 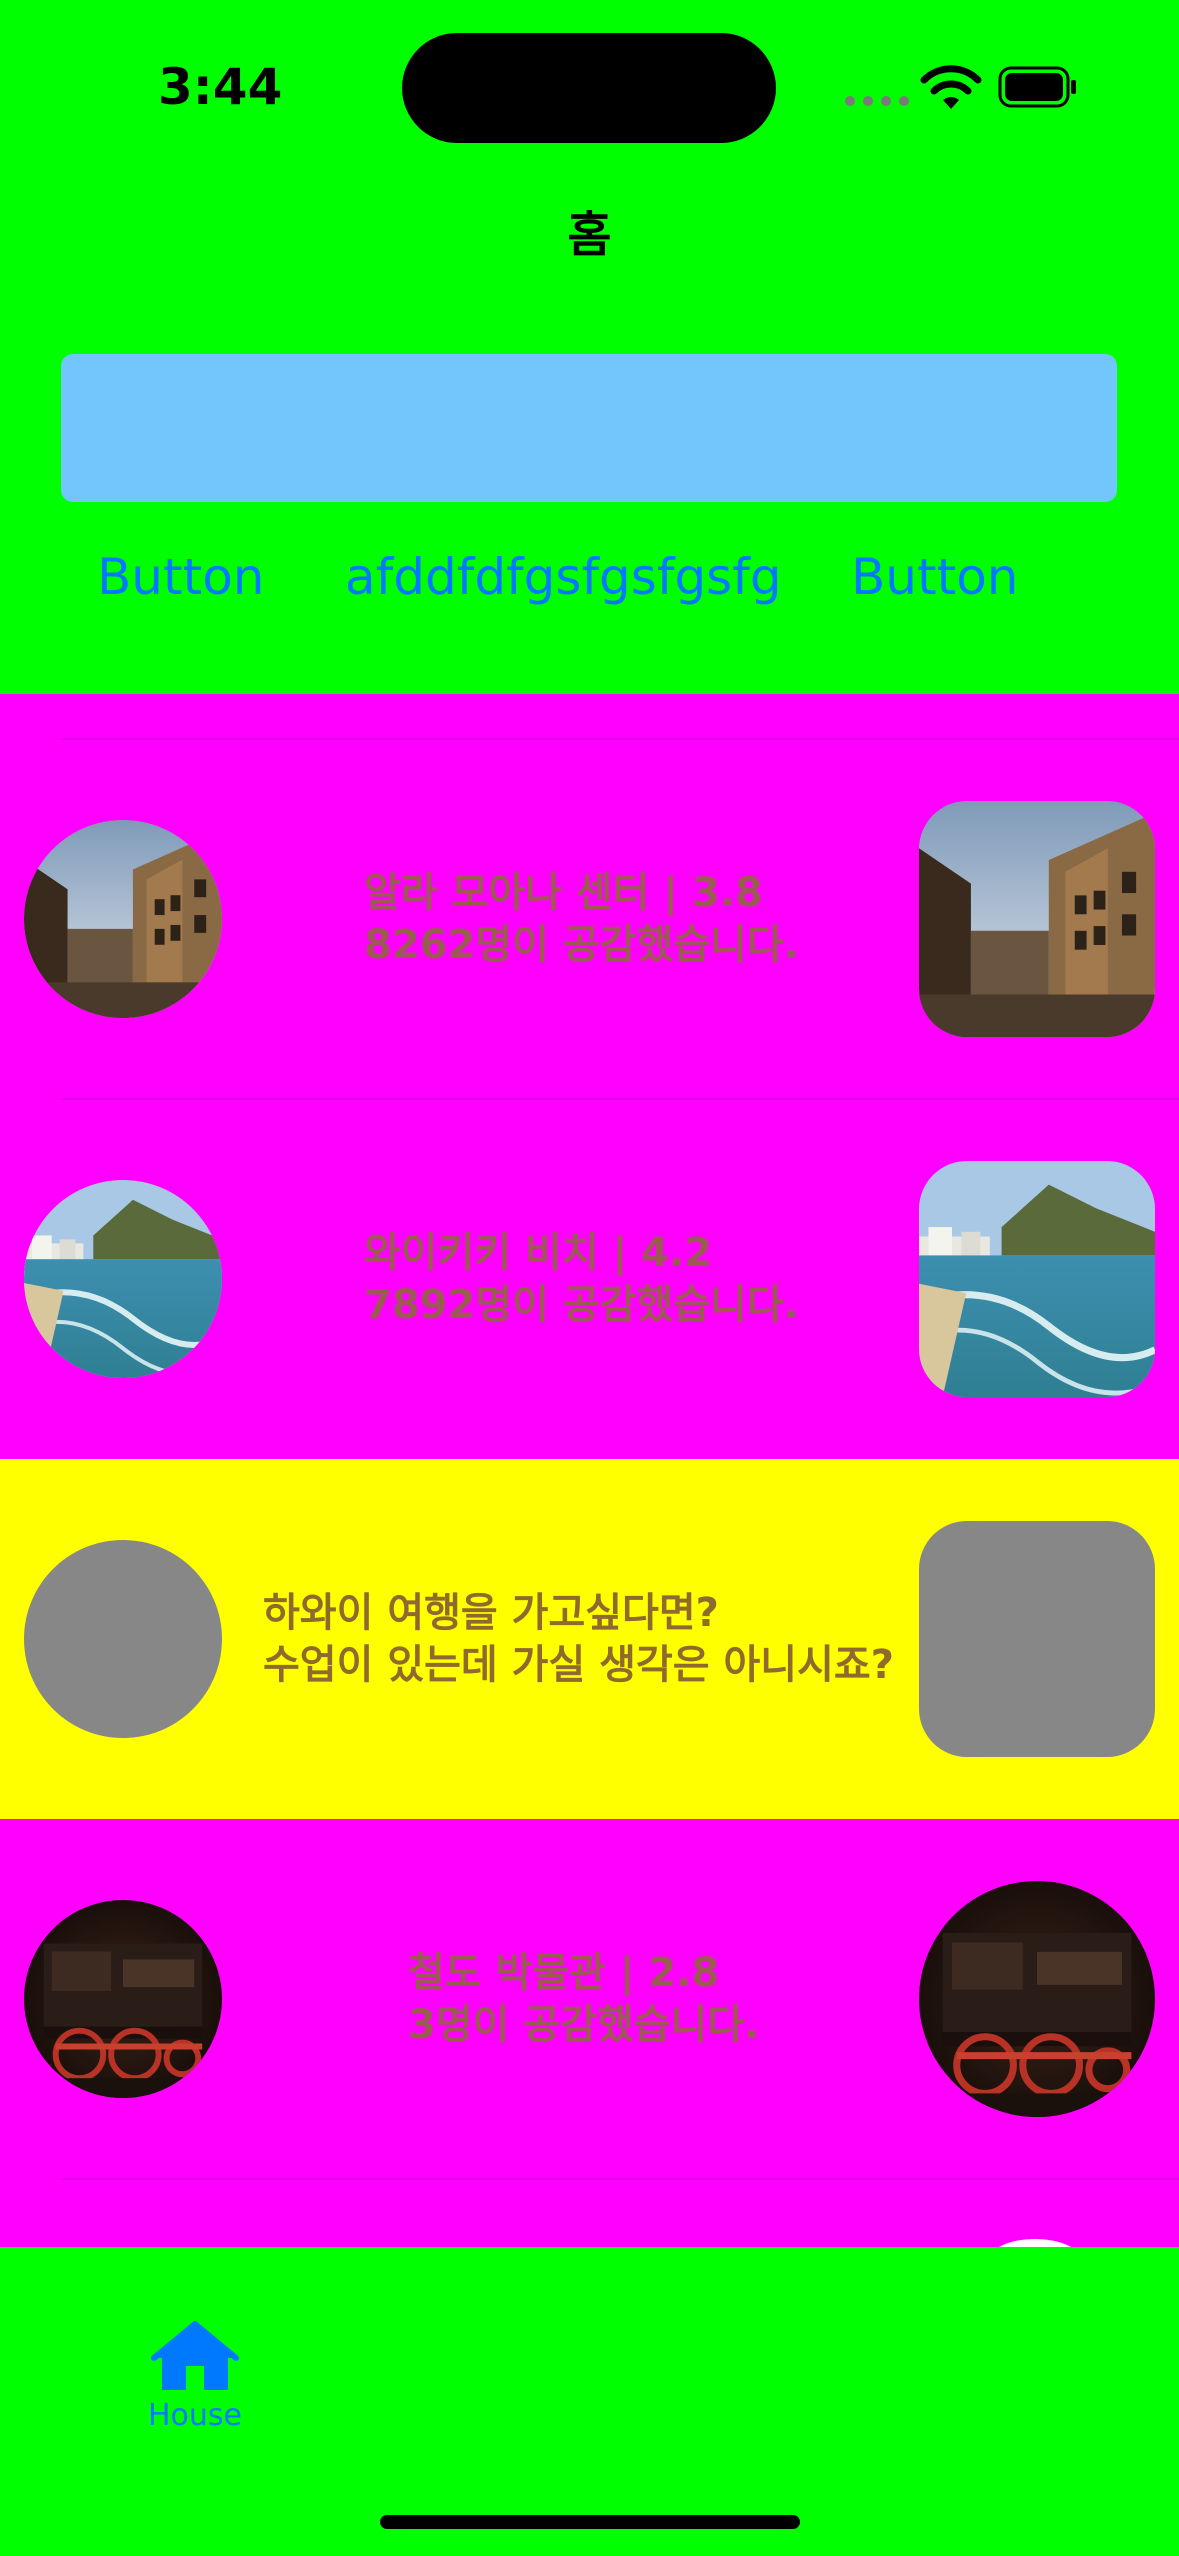 What do you see at coordinates (589, 88) in the screenshot?
I see `dynamic-island` at bounding box center [589, 88].